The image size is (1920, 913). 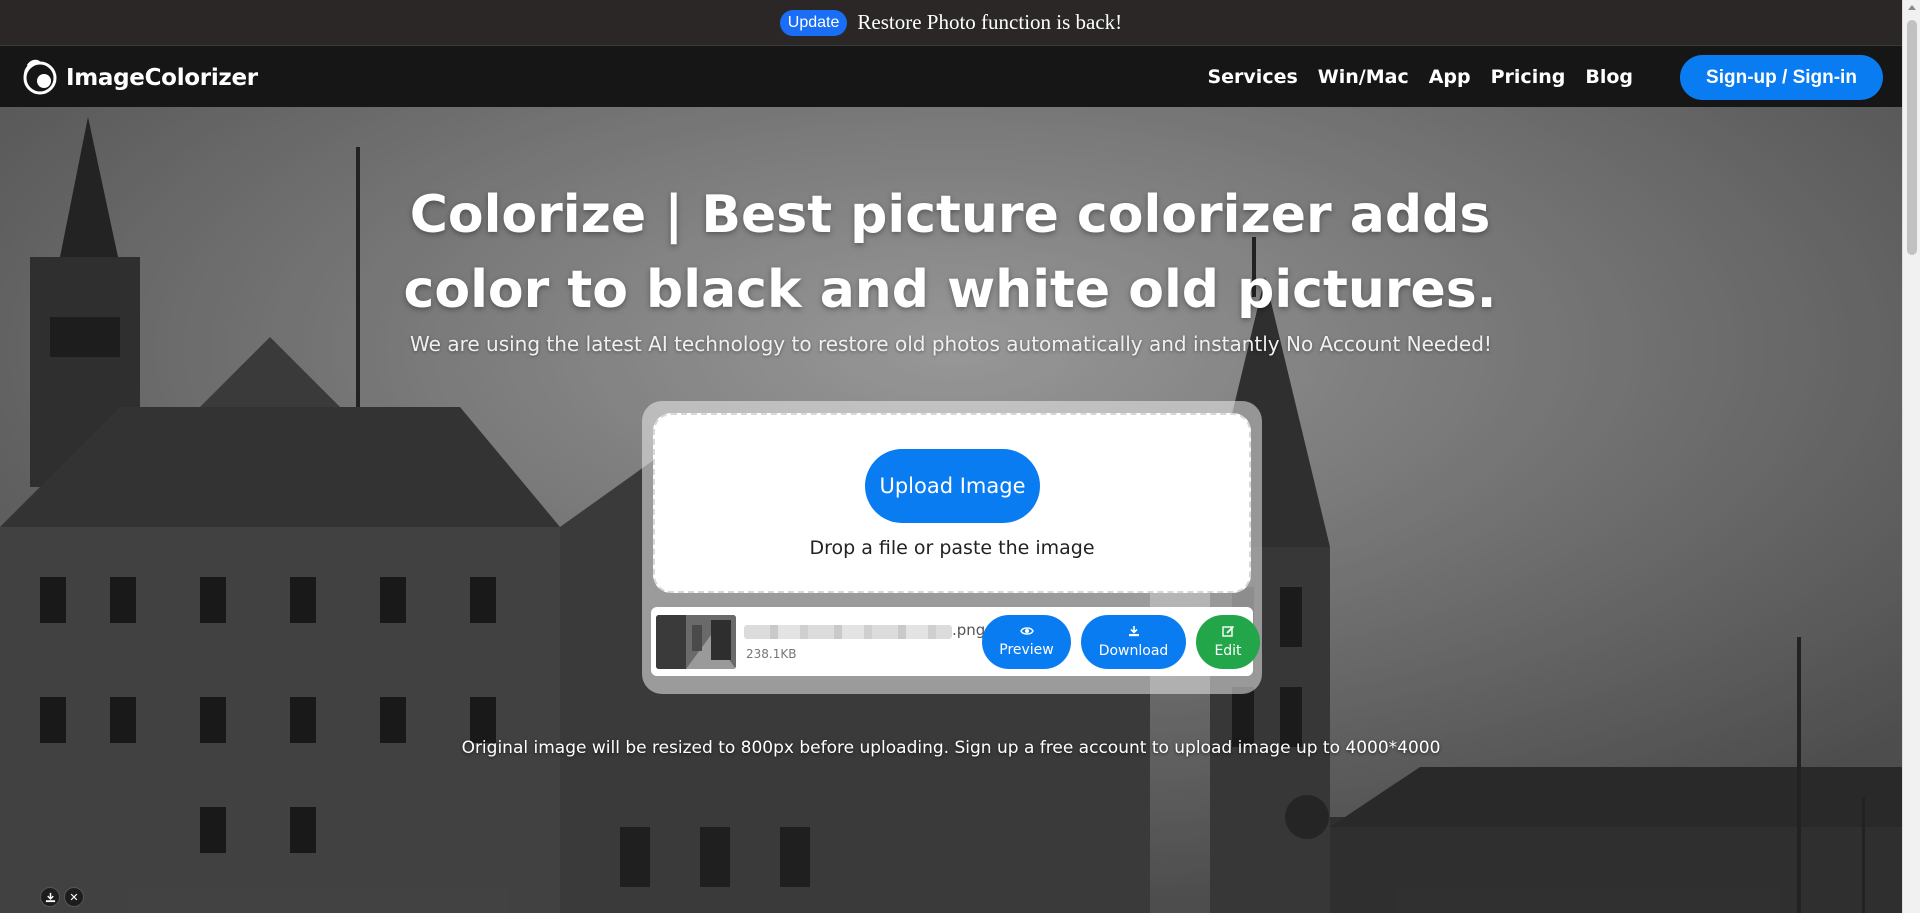 I want to click on edit-button: Edit, so click(x=1228, y=642).